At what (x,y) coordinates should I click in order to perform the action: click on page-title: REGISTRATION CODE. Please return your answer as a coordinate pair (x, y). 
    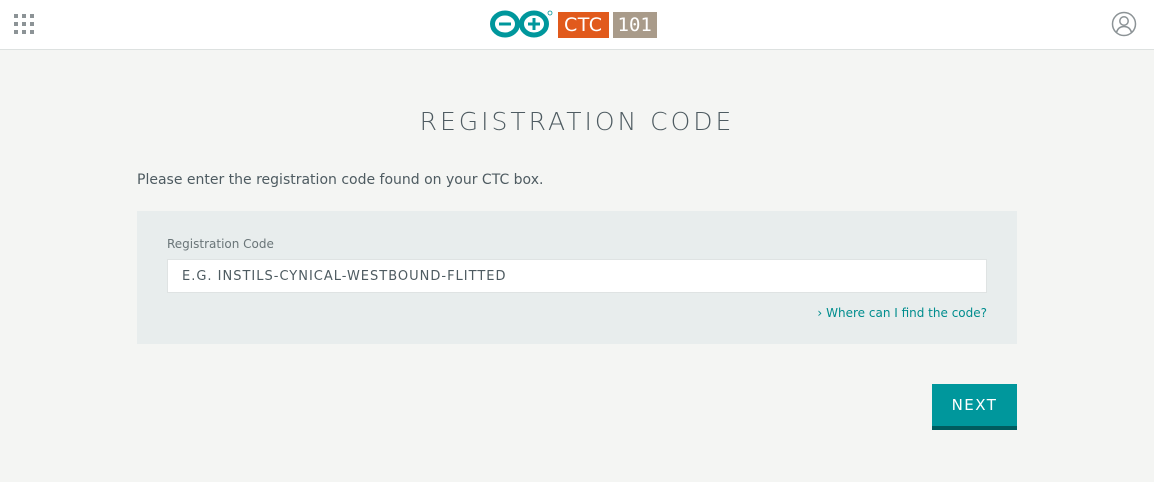
    Looking at the image, I should click on (577, 121).